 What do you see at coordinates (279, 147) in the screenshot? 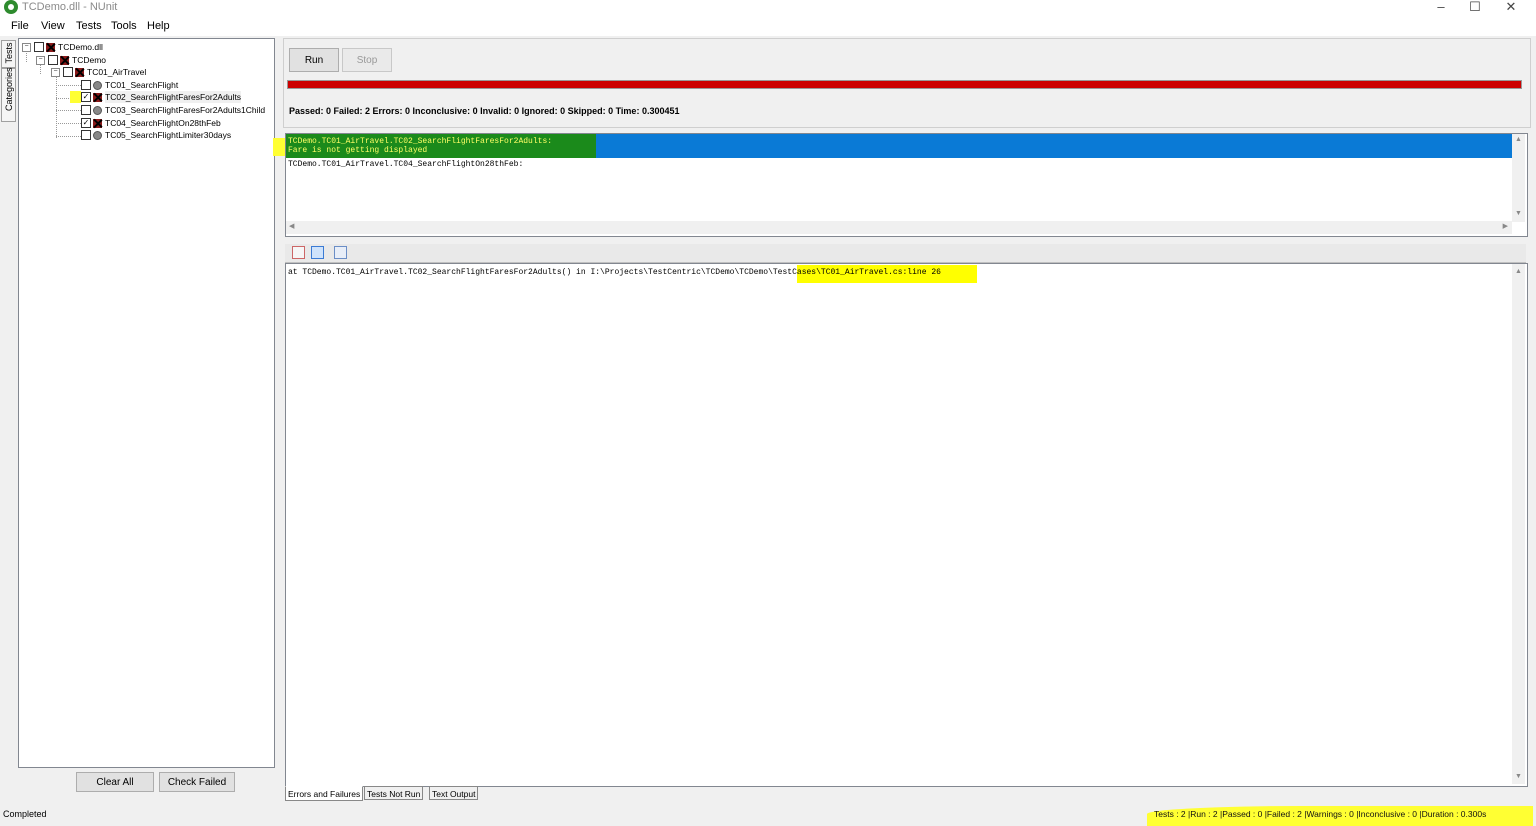
I see `highlight-mark` at bounding box center [279, 147].